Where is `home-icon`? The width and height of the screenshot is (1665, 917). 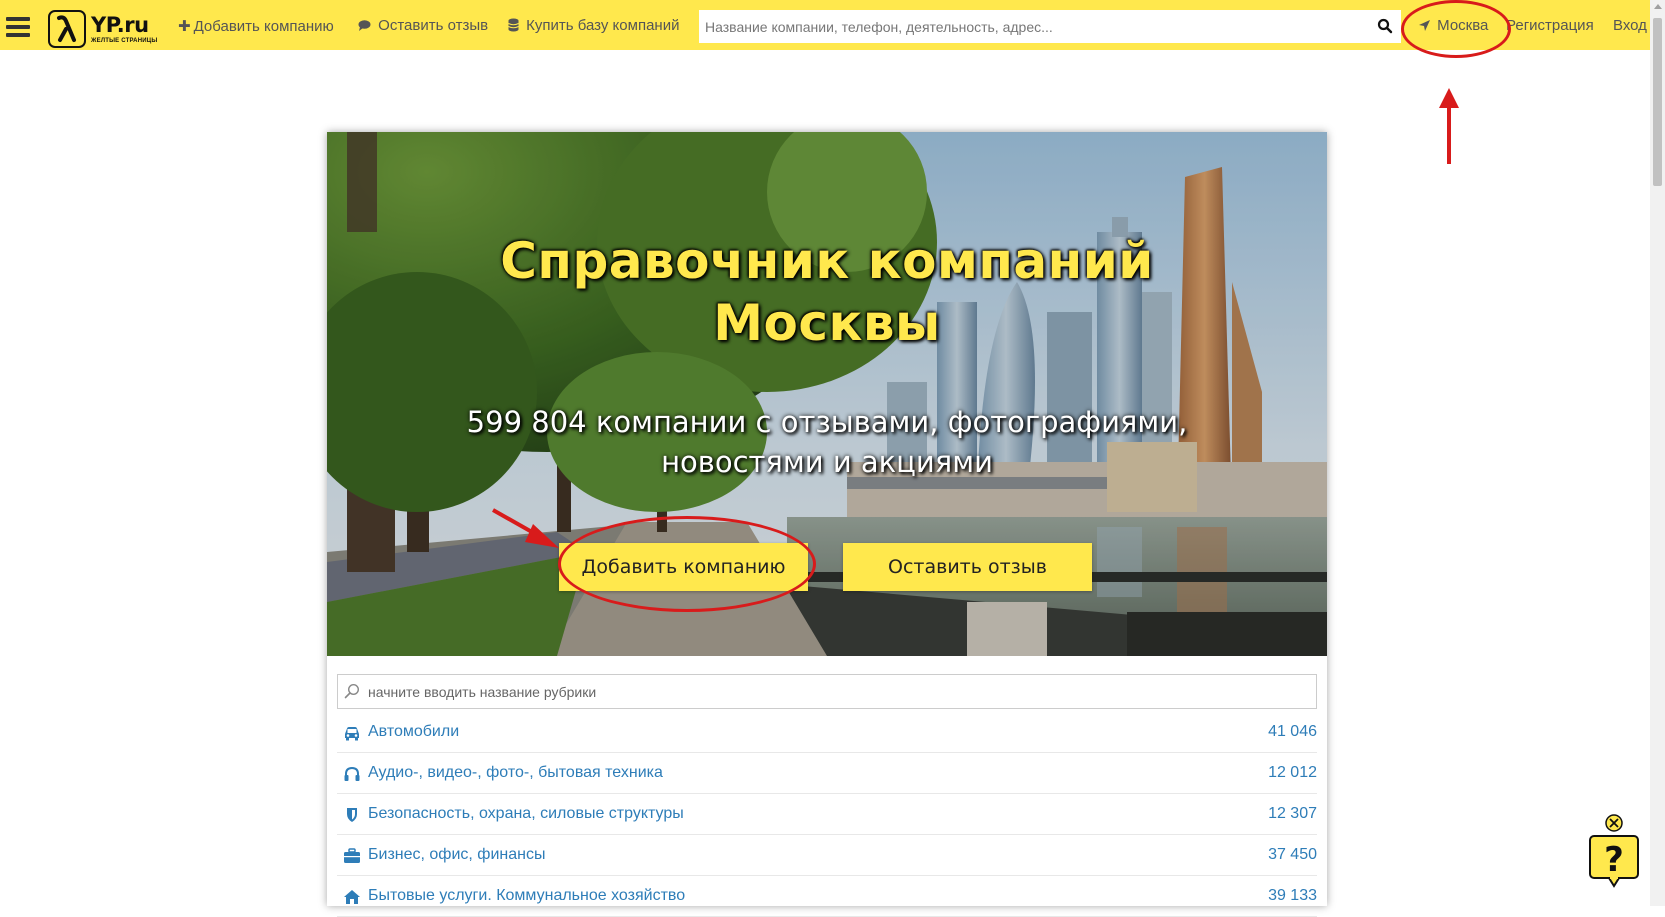 home-icon is located at coordinates (352, 897).